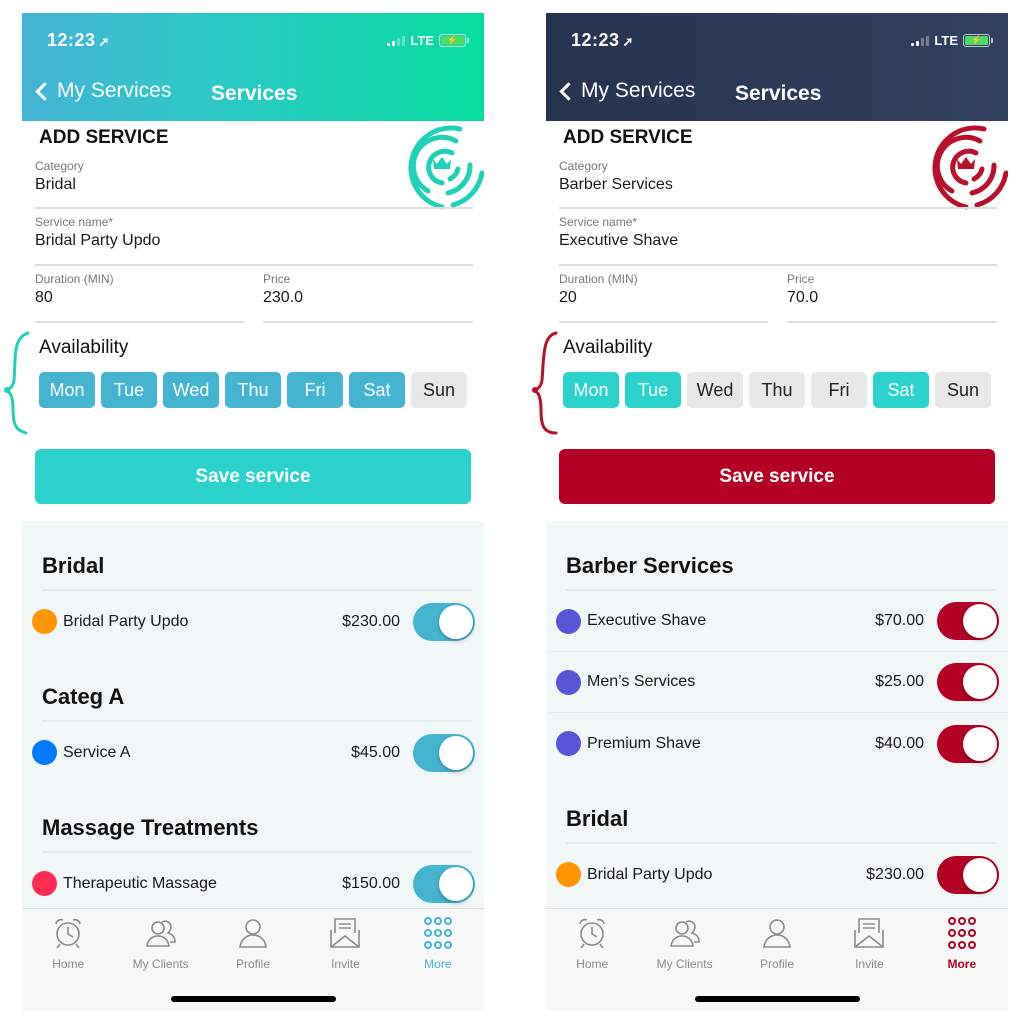 This screenshot has width=1024, height=1024. Describe the element at coordinates (254, 184) in the screenshot. I see `category-field: Category Bridal` at that location.